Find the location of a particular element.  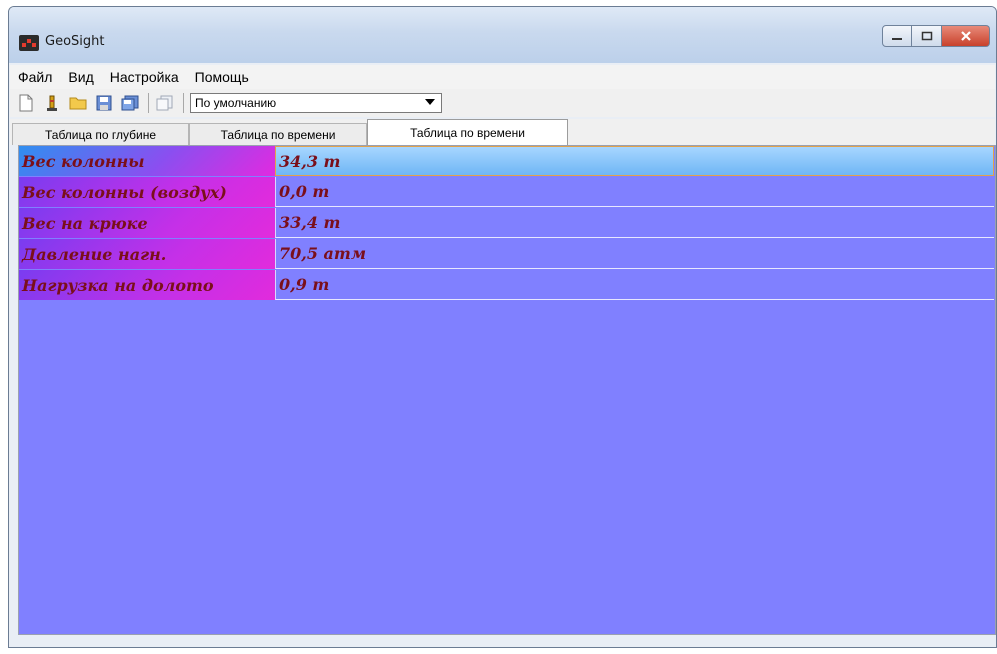

window-title: GeoSight is located at coordinates (75, 41).